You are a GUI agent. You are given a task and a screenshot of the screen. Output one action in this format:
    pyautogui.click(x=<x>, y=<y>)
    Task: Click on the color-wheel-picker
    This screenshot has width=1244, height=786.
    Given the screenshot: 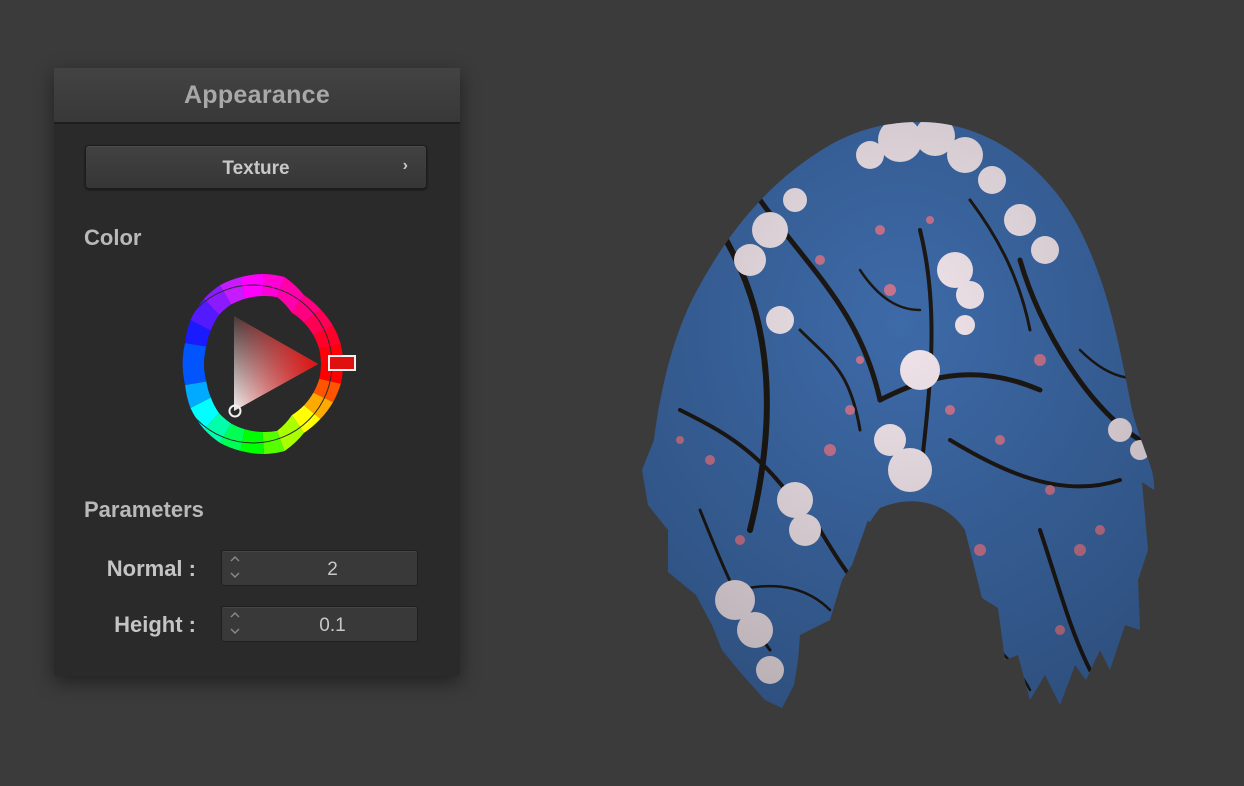 What is the action you would take?
    pyautogui.click(x=267, y=363)
    